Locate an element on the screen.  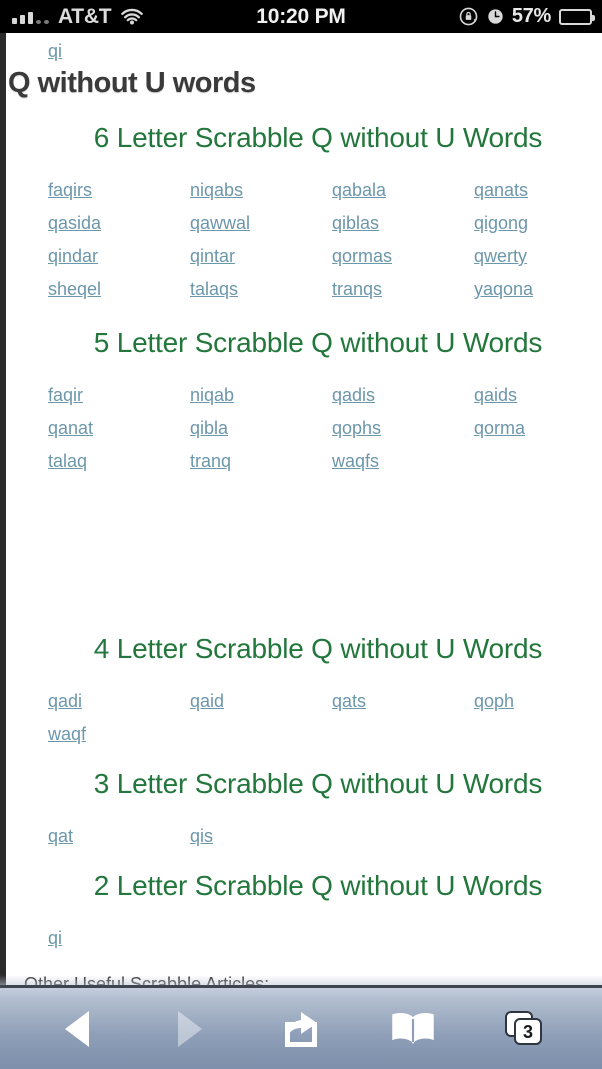
empty-ad-slot is located at coordinates (304, 554).